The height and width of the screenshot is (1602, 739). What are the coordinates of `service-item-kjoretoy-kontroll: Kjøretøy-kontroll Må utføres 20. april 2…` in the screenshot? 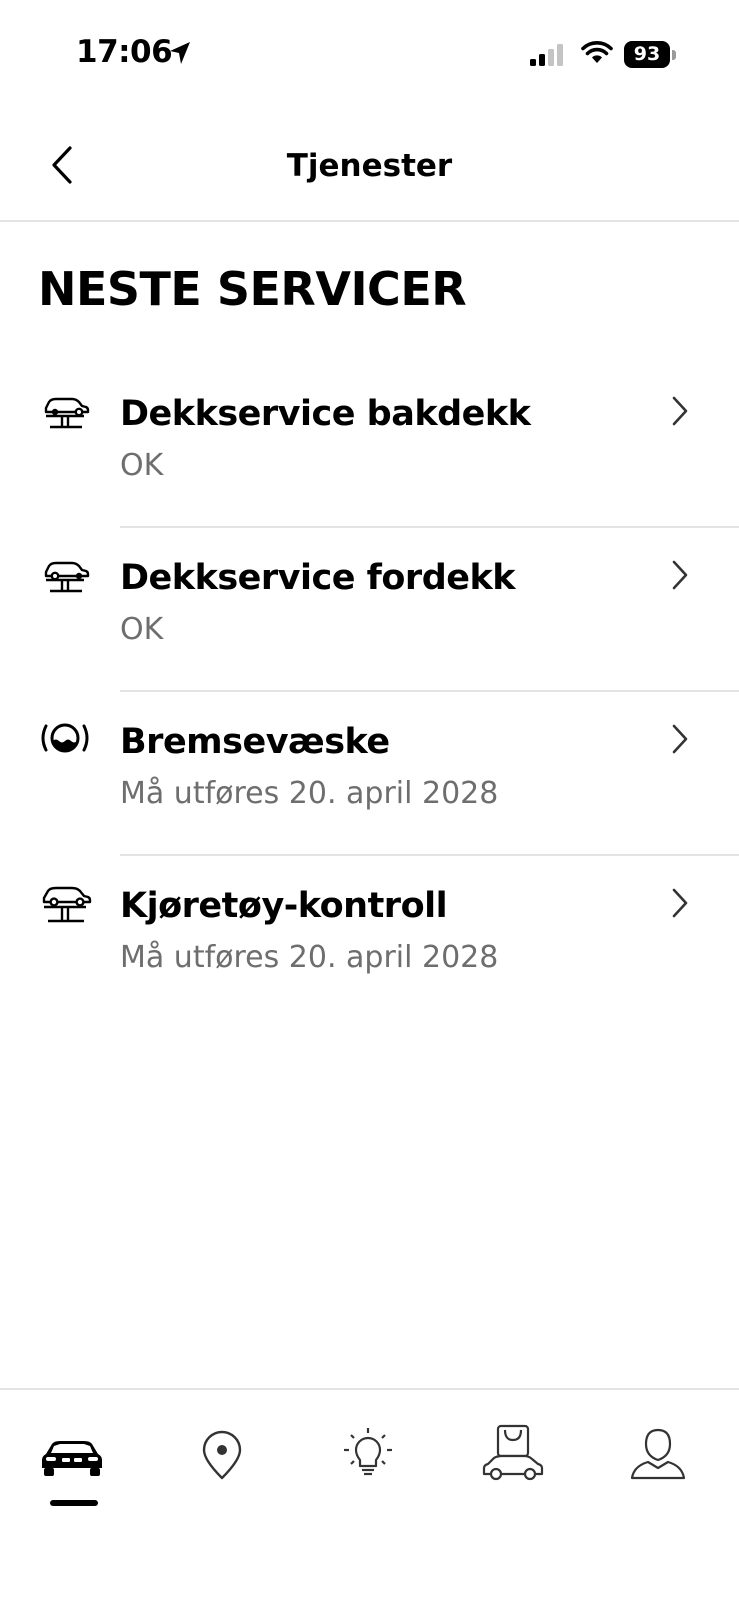 It's located at (369, 938).